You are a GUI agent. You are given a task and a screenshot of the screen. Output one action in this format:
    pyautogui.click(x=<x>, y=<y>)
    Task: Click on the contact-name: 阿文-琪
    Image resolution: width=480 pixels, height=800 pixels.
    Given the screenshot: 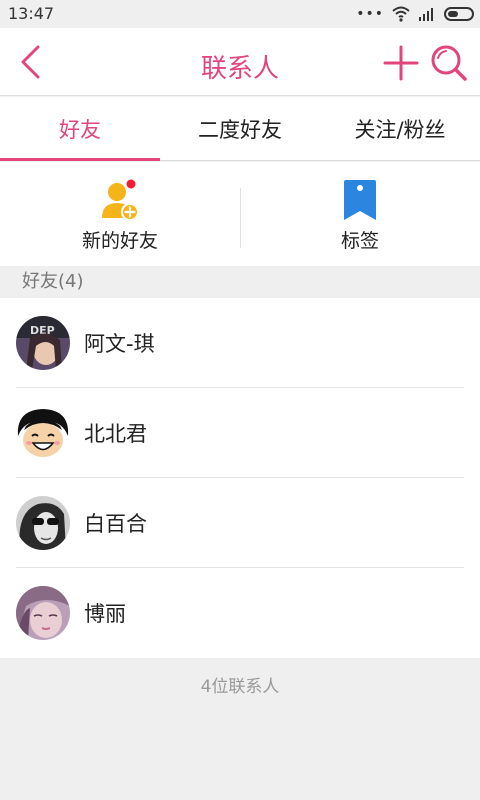 What is the action you would take?
    pyautogui.click(x=119, y=344)
    